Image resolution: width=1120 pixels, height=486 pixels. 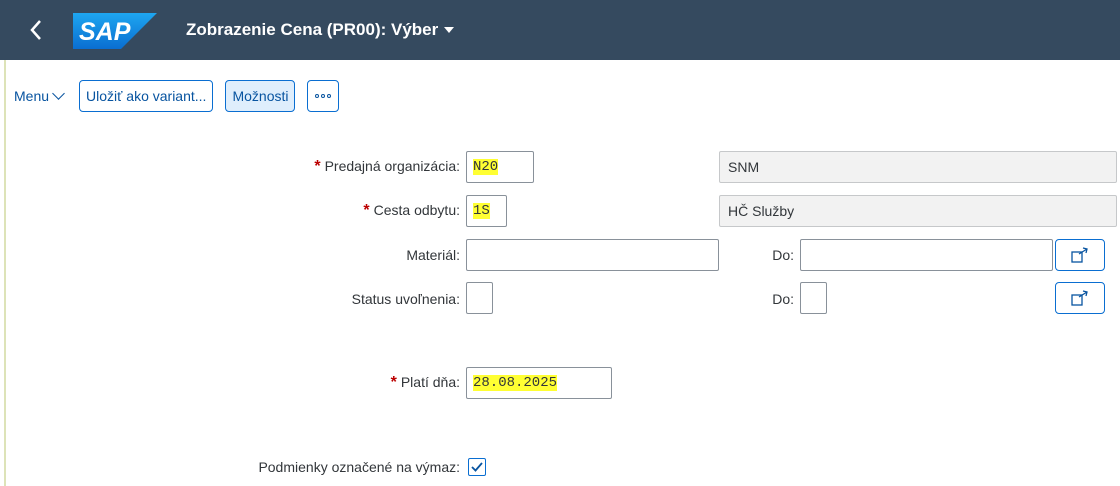 I want to click on material-to-input, so click(x=926, y=255).